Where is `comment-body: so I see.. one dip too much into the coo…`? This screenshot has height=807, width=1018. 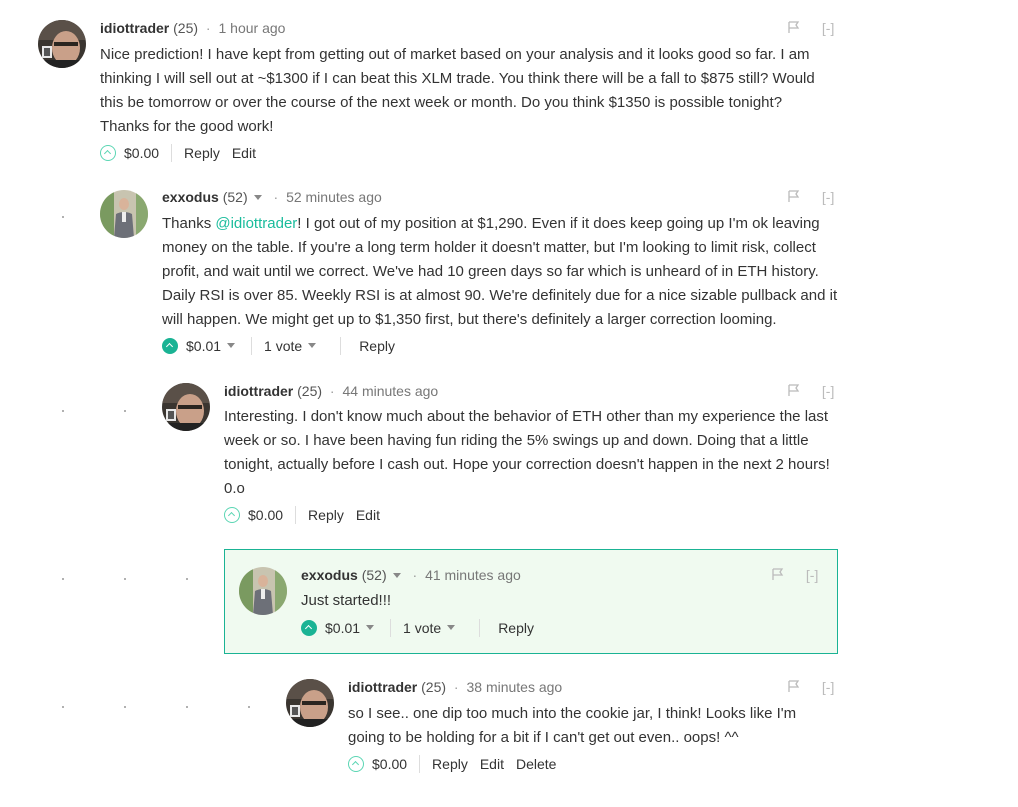
comment-body: so I see.. one dip too much into the coo… is located at coordinates (572, 725).